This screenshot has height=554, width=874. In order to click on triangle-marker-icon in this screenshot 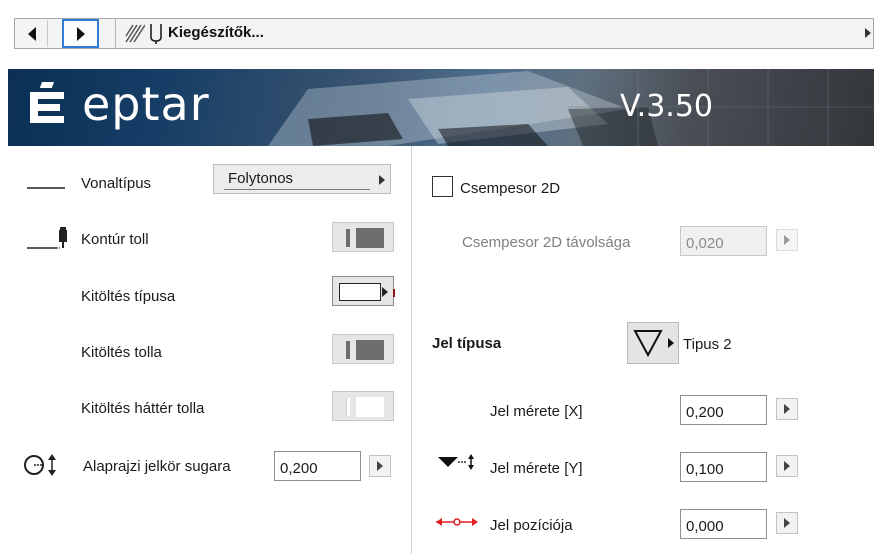, I will do `click(653, 344)`.